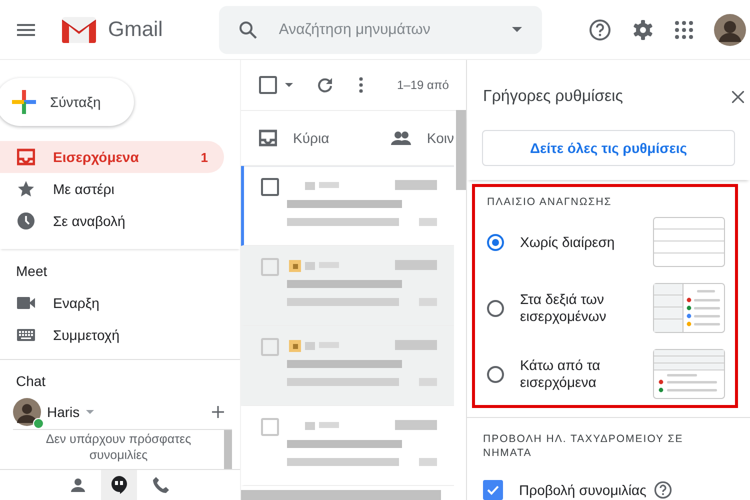 This screenshot has height=500, width=750. I want to click on section-title: ΠΡΟΒΟΛΗ ΗΛ. ΤΑΧΥΔΡΟΜΕΙΟΥ ΣΕ ΝΗΜΑΤΑ, so click(583, 446).